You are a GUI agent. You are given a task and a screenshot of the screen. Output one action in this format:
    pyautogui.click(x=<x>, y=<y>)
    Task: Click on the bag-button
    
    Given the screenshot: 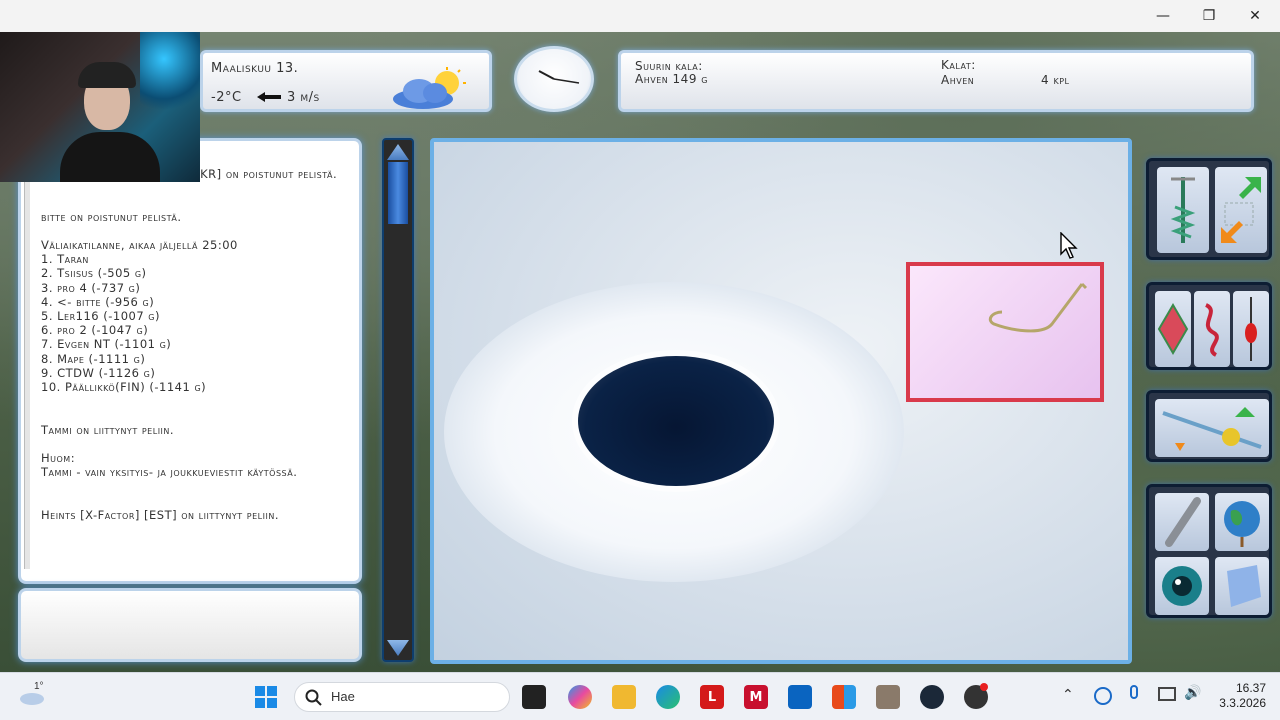 What is the action you would take?
    pyautogui.click(x=1242, y=586)
    